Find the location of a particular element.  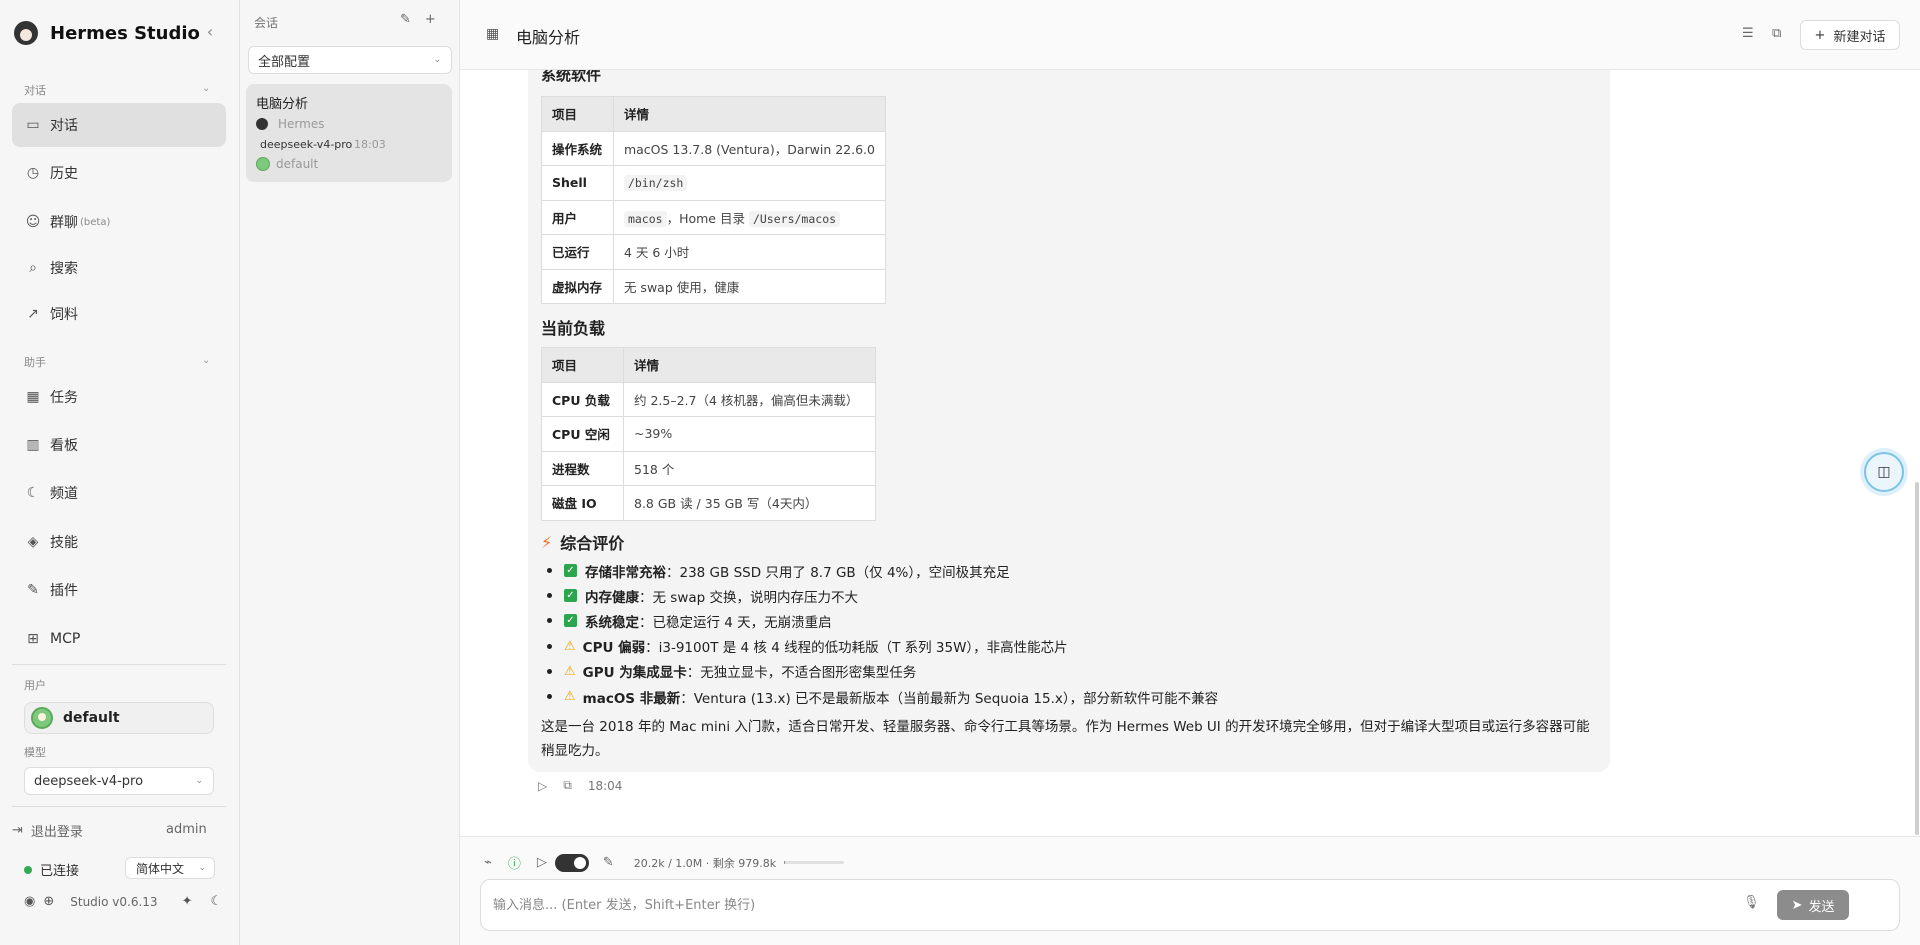

clock-icon: ◷ is located at coordinates (33, 173).